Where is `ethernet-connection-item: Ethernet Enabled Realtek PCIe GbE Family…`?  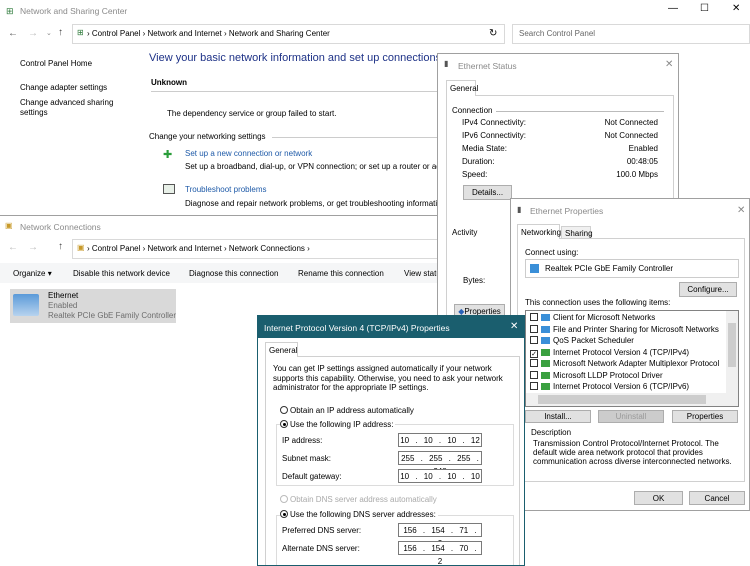 ethernet-connection-item: Ethernet Enabled Realtek PCIe GbE Family… is located at coordinates (93, 306).